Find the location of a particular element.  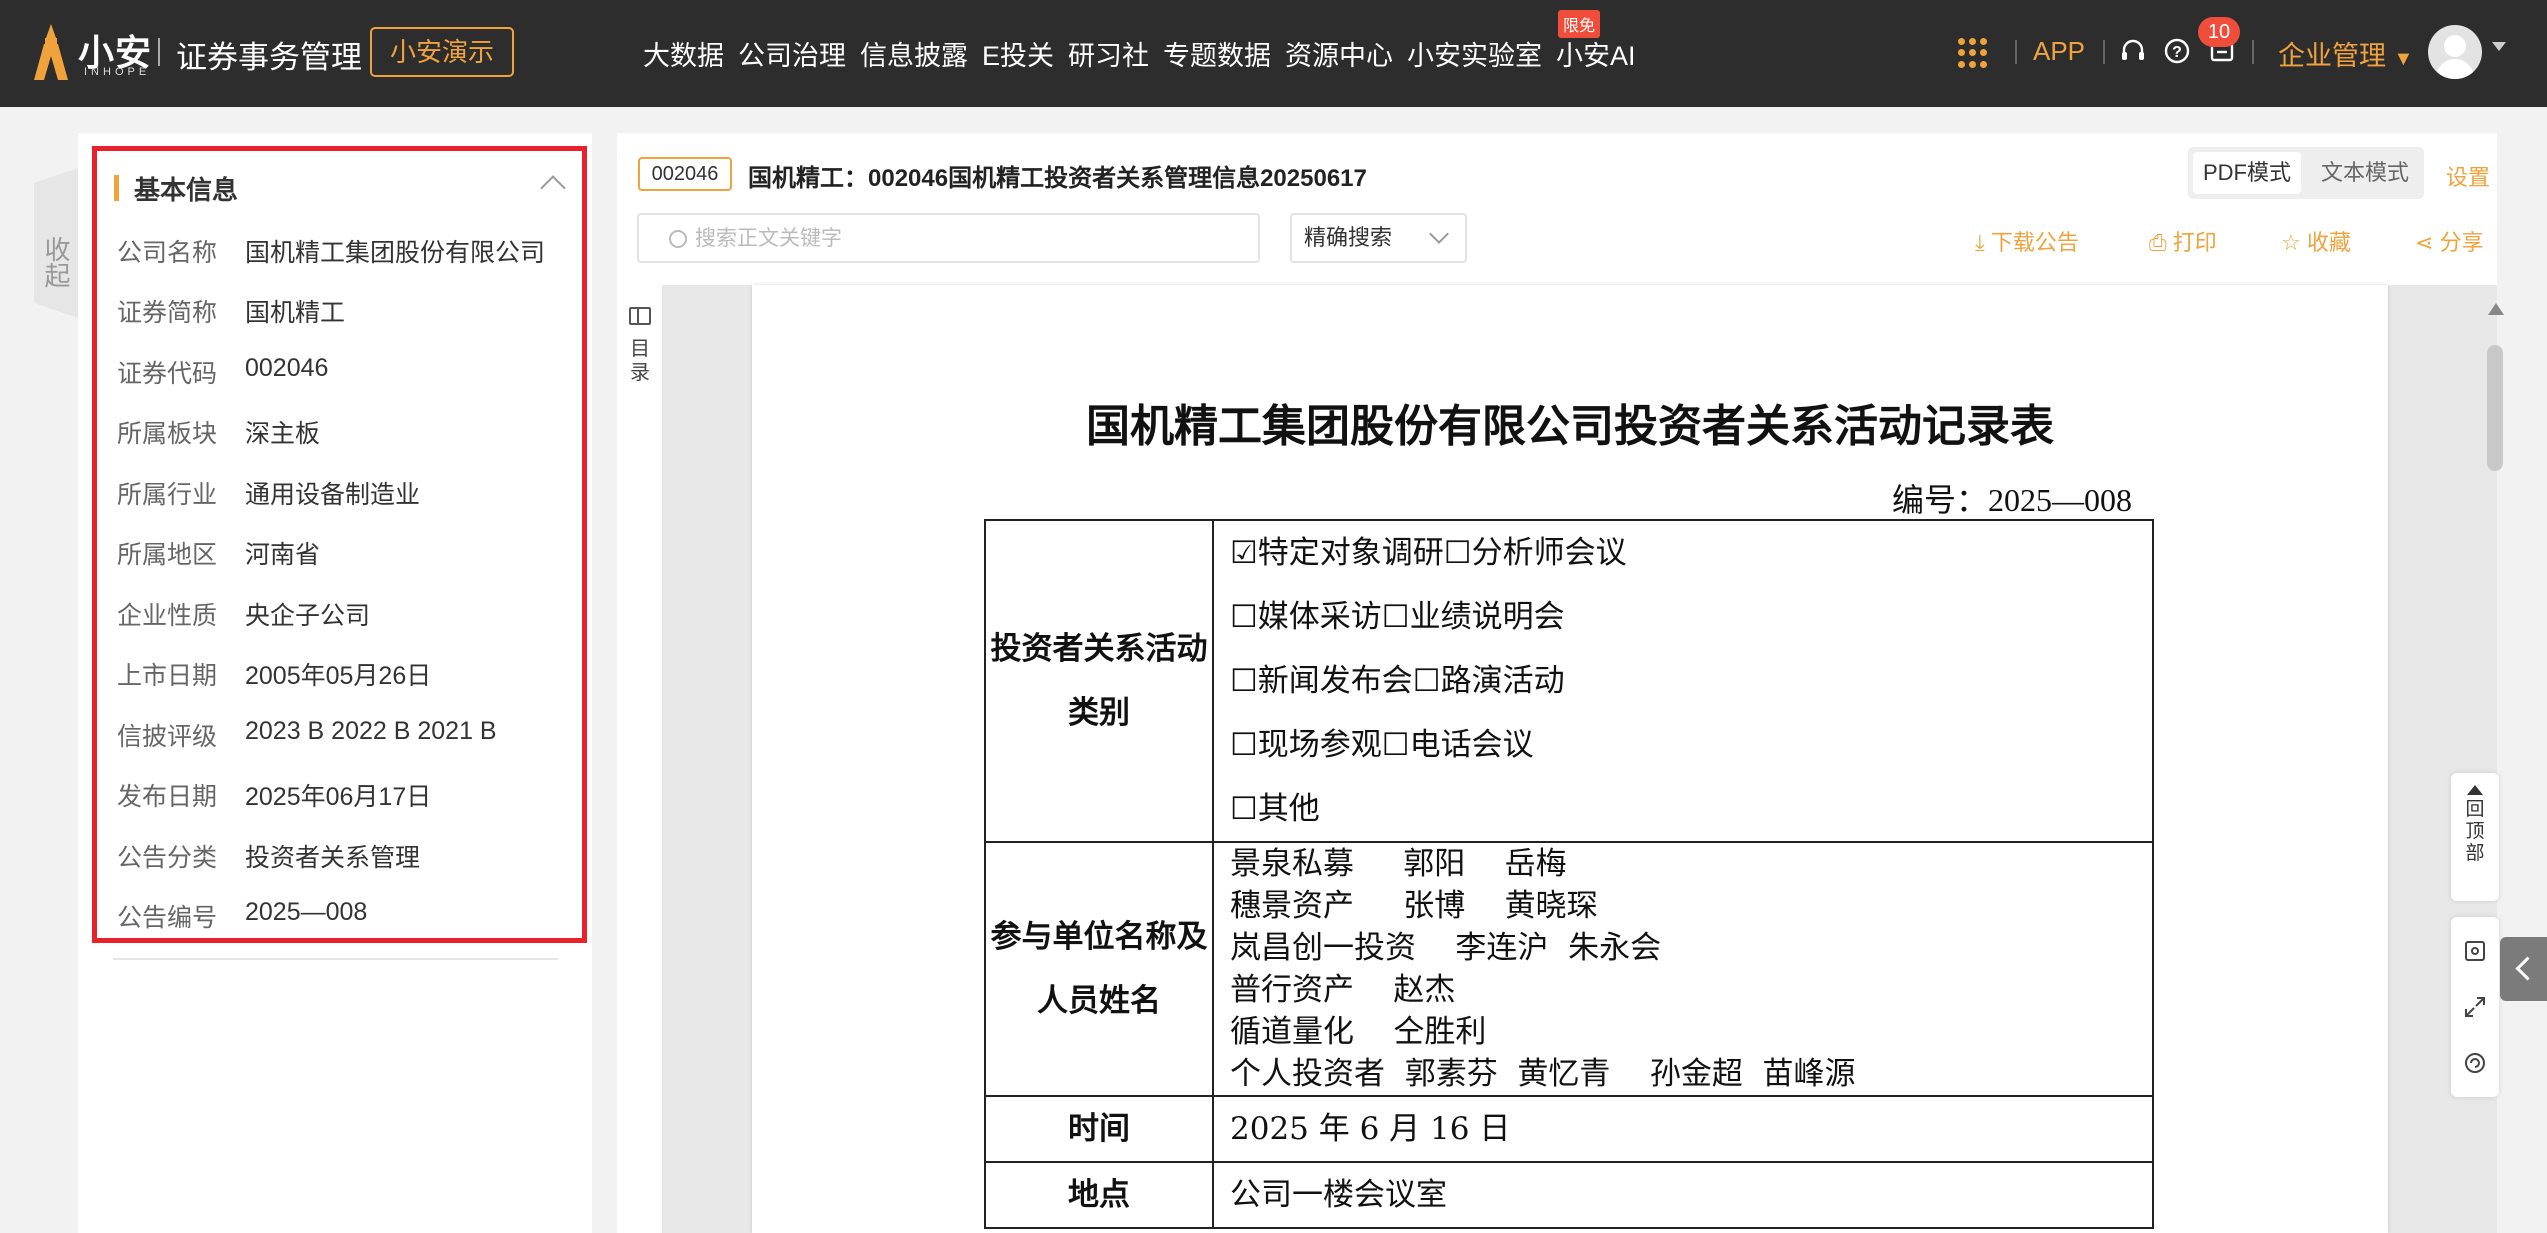

text-mode-button: 文本模式 is located at coordinates (2365, 173).